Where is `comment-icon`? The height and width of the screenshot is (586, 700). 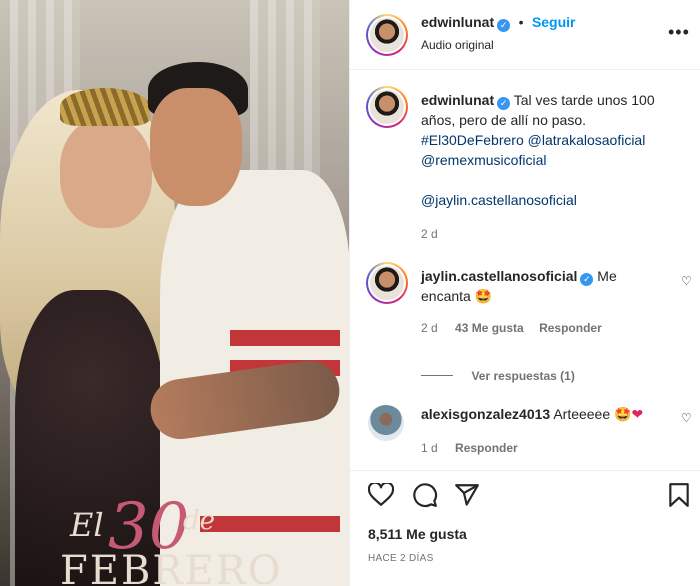
comment-icon is located at coordinates (425, 495).